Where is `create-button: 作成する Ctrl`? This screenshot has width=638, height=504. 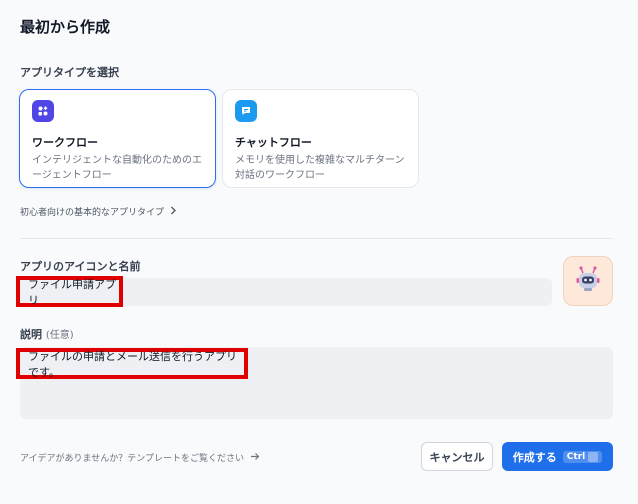
create-button: 作成する Ctrl is located at coordinates (557, 456).